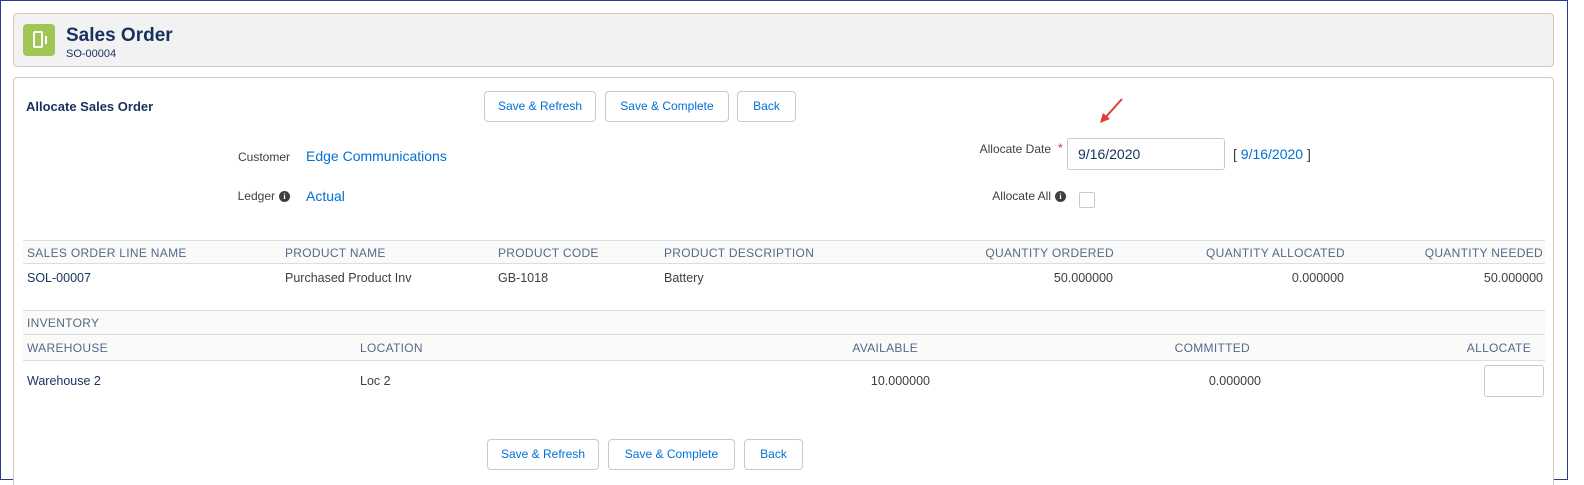 The width and height of the screenshot is (1584, 485). What do you see at coordinates (263, 157) in the screenshot?
I see `customer-label: Customer` at bounding box center [263, 157].